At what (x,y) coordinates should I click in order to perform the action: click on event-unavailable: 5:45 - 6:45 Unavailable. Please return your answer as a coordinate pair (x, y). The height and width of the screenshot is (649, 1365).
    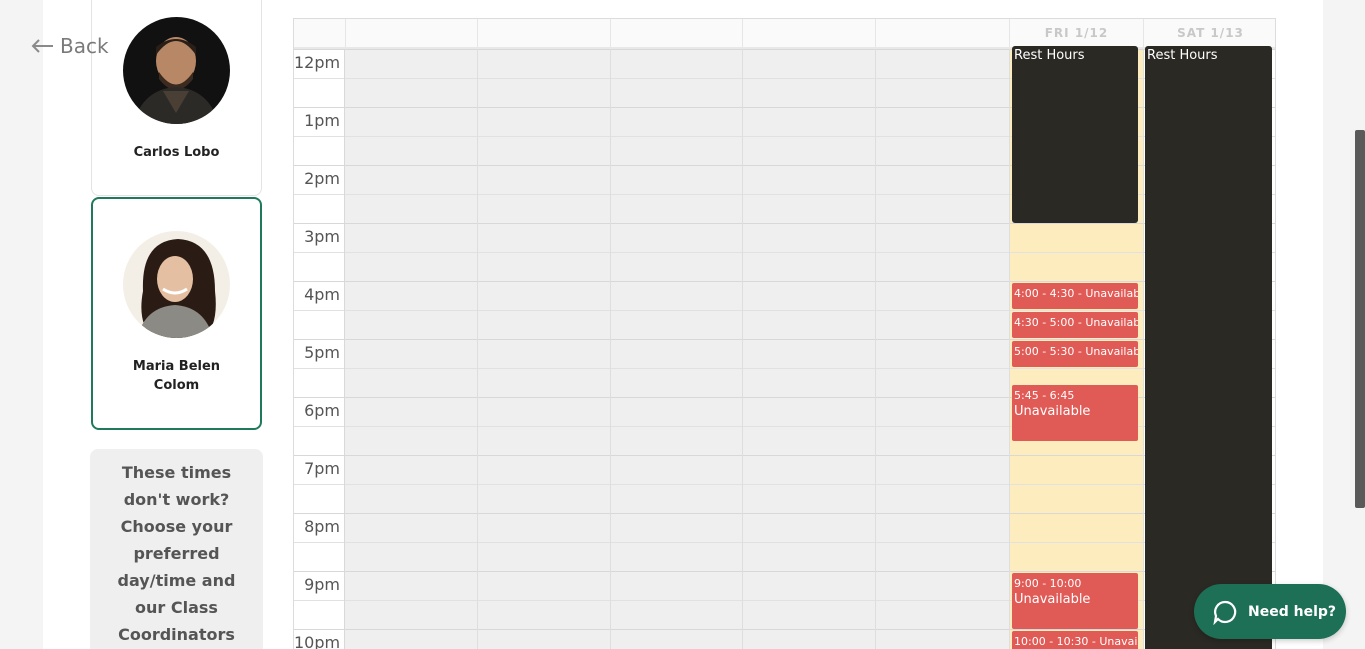
    Looking at the image, I should click on (1075, 413).